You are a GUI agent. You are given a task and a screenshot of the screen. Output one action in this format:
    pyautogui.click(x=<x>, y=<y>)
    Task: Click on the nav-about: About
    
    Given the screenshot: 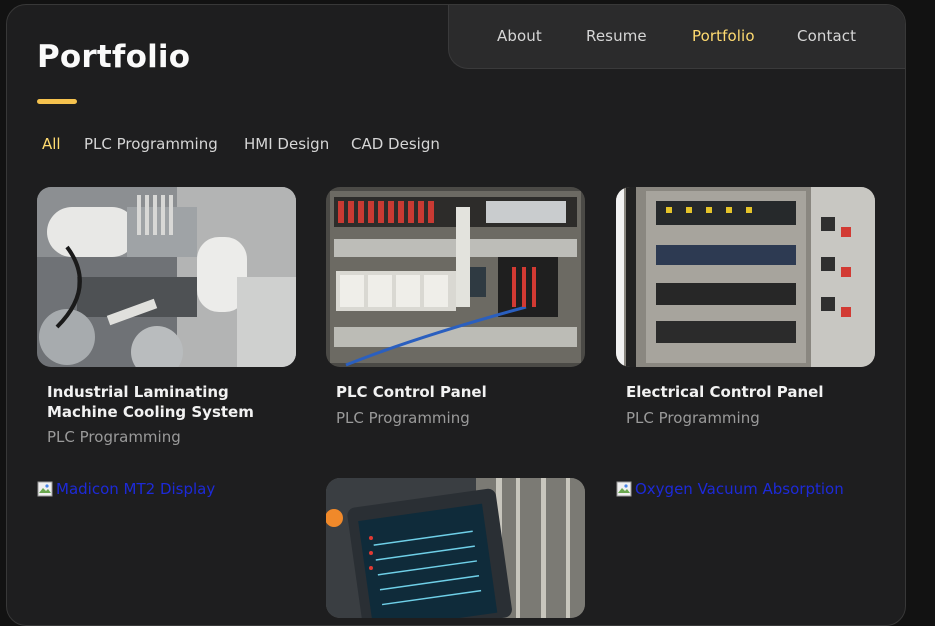 What is the action you would take?
    pyautogui.click(x=519, y=36)
    